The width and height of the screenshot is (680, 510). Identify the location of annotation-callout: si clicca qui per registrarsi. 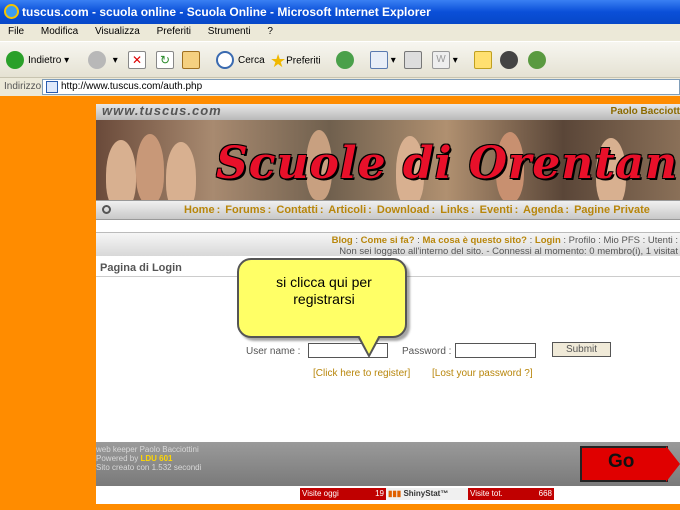
(322, 298).